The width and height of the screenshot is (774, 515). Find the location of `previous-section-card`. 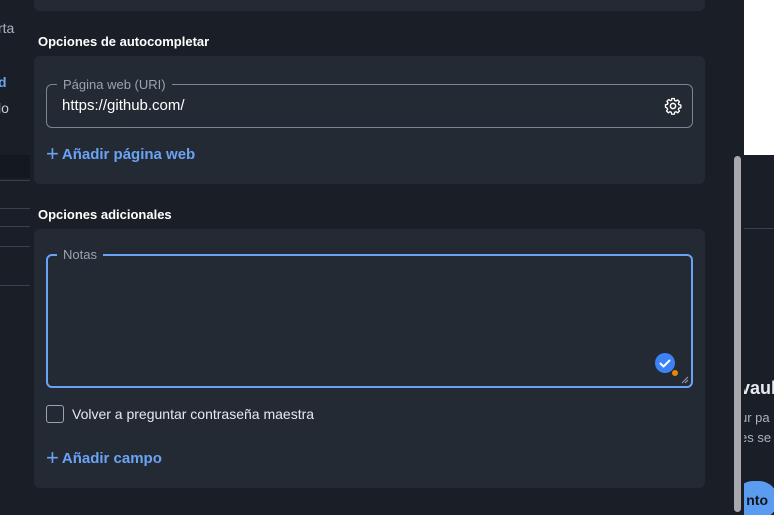

previous-section-card is located at coordinates (369, 5).